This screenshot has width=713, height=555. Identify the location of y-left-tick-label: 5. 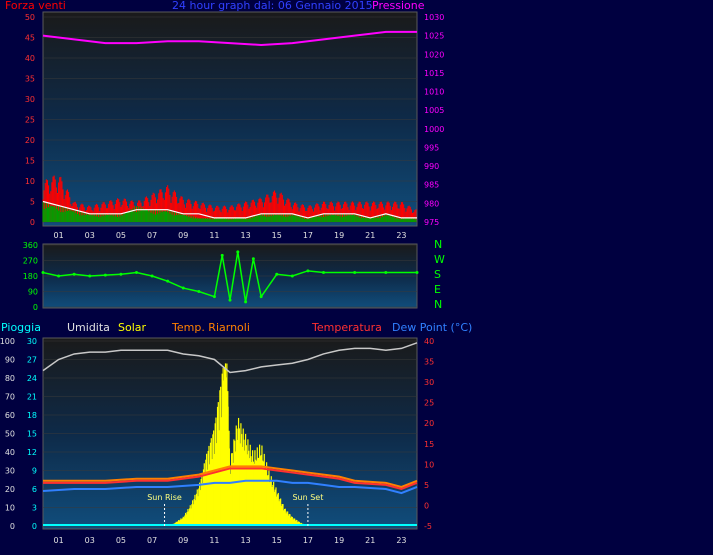
(32, 202).